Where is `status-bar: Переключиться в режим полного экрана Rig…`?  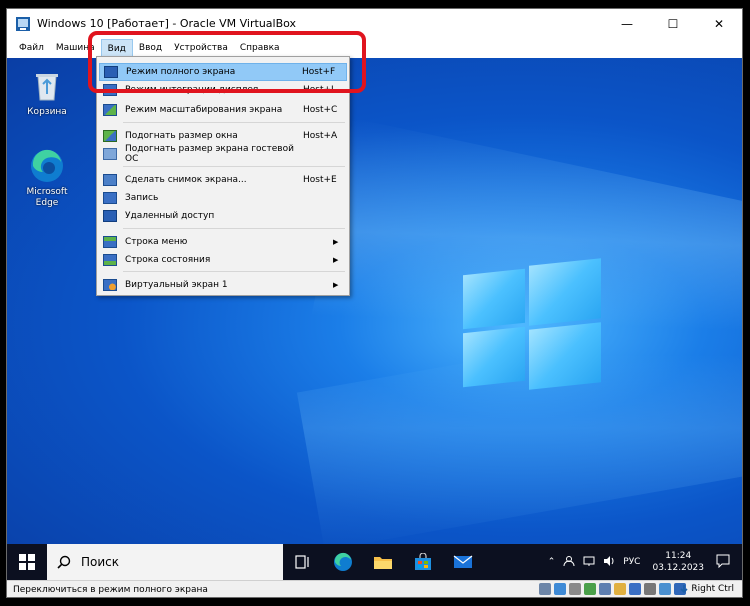 status-bar: Переключиться в режим полного экрана Rig… is located at coordinates (374, 588).